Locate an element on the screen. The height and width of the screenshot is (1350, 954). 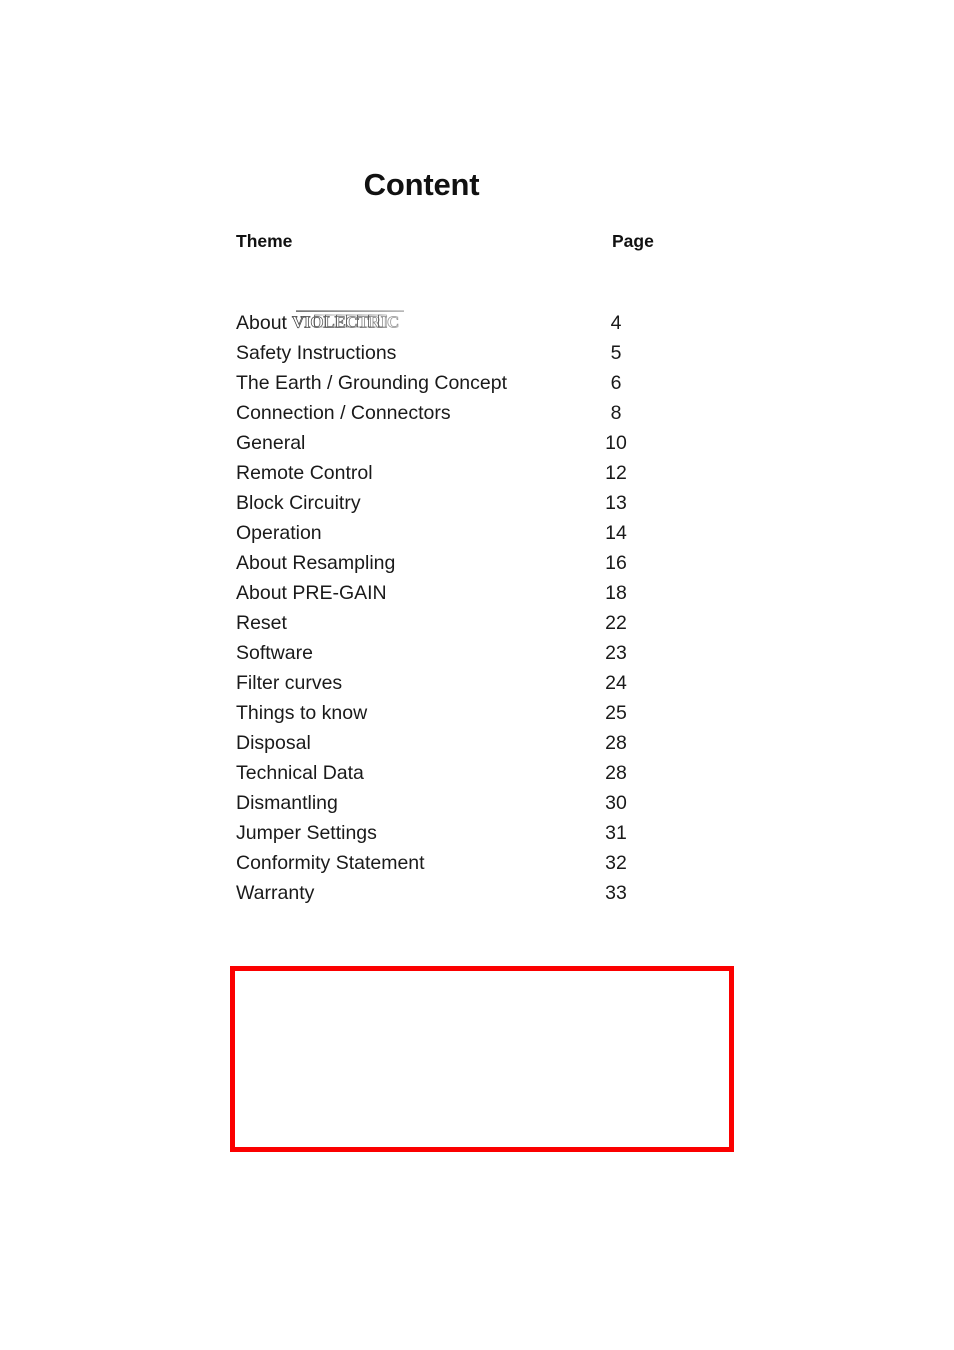
toc-entry-theme: The Earth / Grounding Concept is located at coordinates (371, 383).